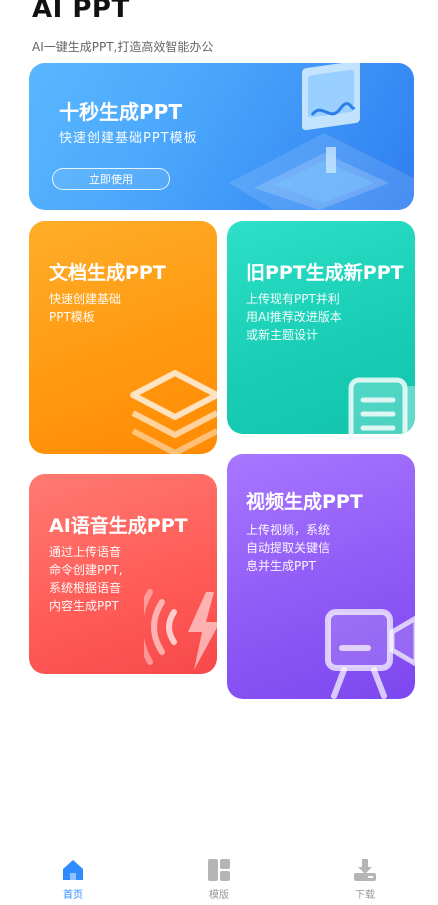 Image resolution: width=438 pixels, height=905 pixels. I want to click on bottom-nav: 首页 模版 下载, so click(219, 878).